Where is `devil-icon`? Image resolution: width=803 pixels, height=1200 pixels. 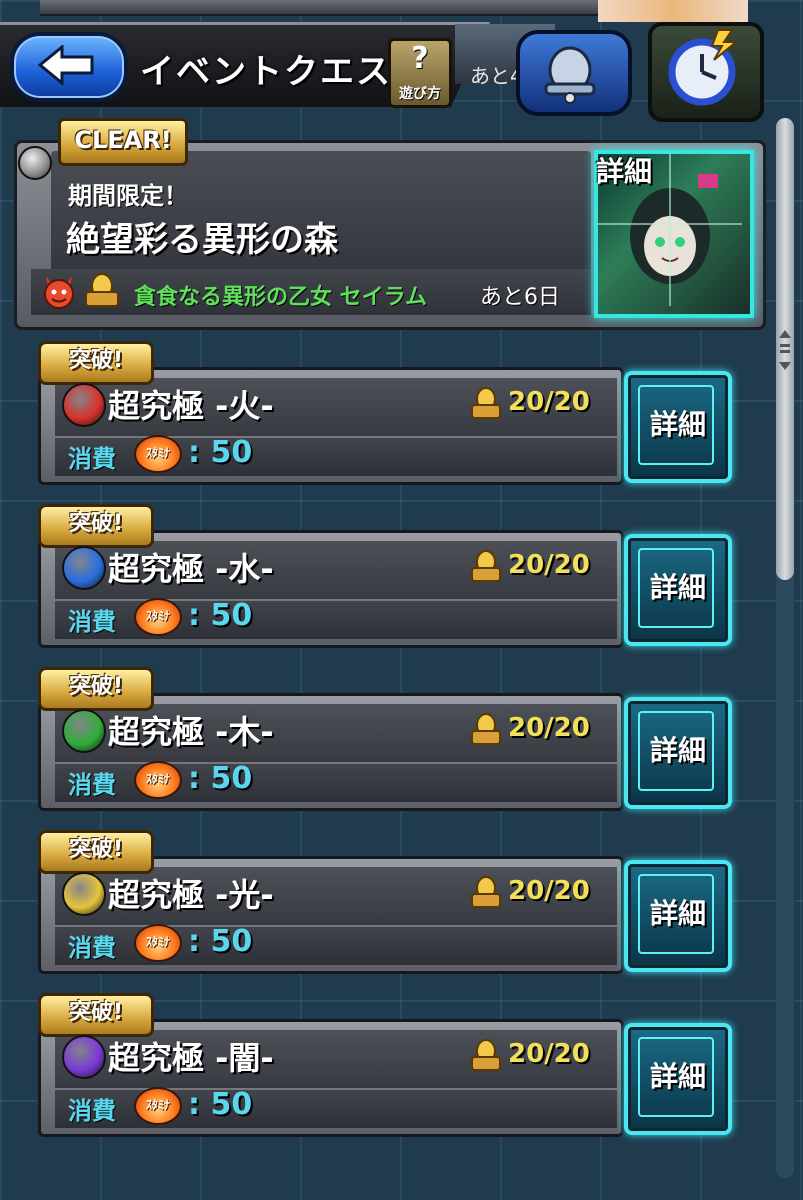 devil-icon is located at coordinates (59, 292).